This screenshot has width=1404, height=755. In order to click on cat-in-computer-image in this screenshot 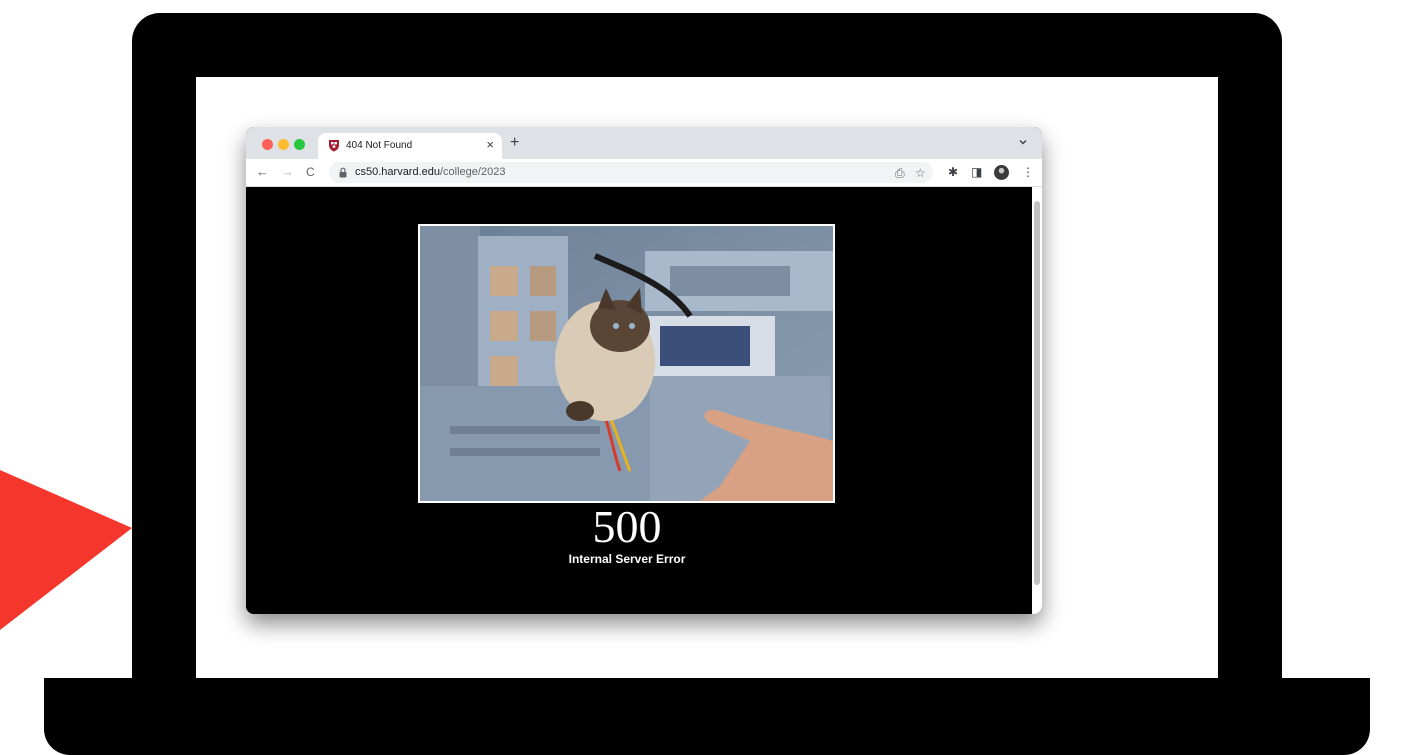, I will do `click(626, 363)`.